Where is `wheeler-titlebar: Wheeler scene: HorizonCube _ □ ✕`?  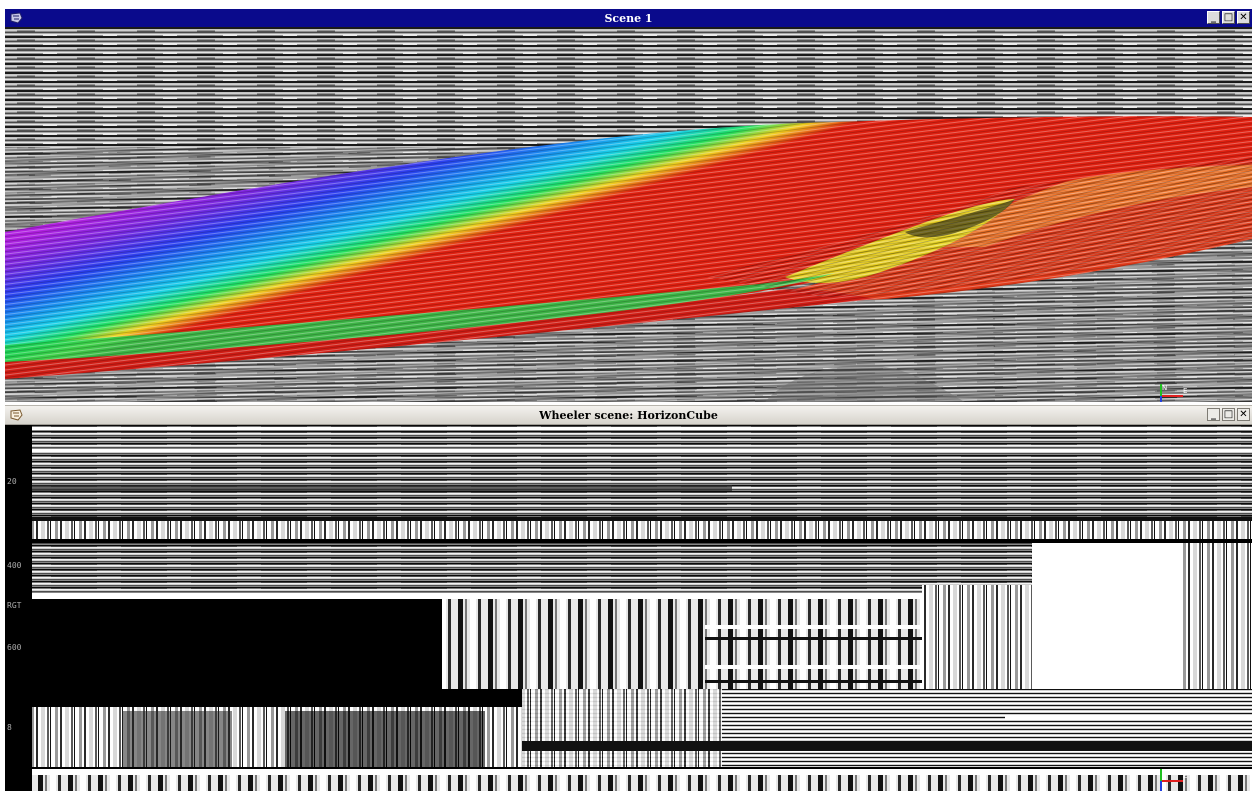
wheeler-titlebar: Wheeler scene: HorizonCube _ □ ✕ is located at coordinates (628, 415).